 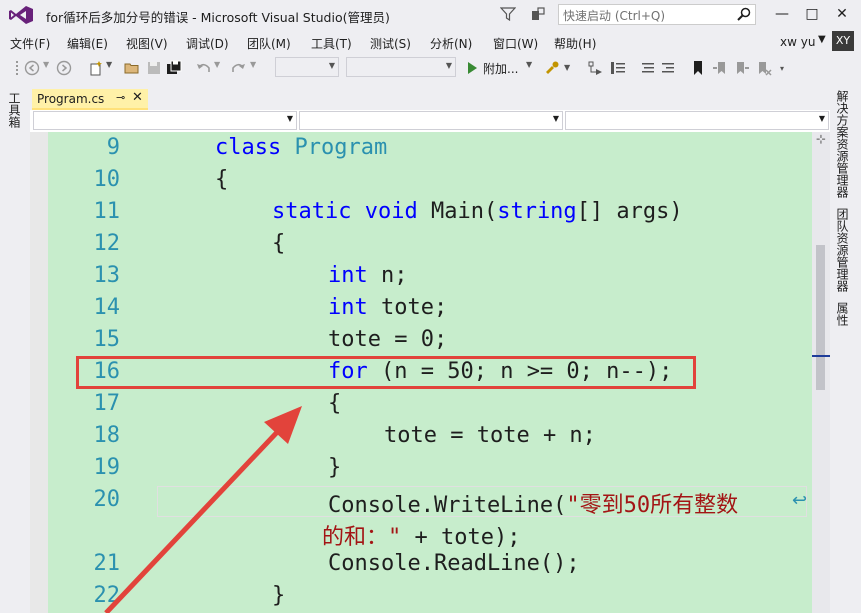 I want to click on menu-team: 团队(M), so click(x=269, y=43).